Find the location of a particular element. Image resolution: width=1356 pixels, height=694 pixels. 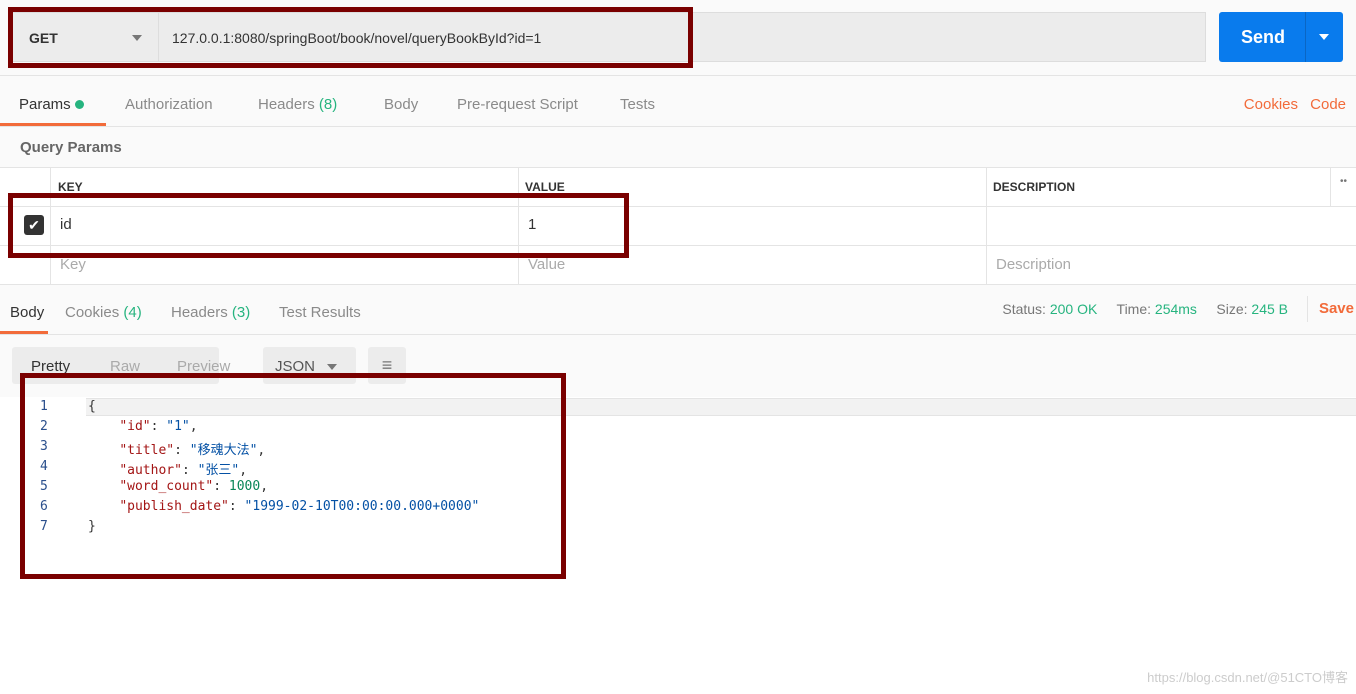

new-description-input: Description is located at coordinates (1033, 264).